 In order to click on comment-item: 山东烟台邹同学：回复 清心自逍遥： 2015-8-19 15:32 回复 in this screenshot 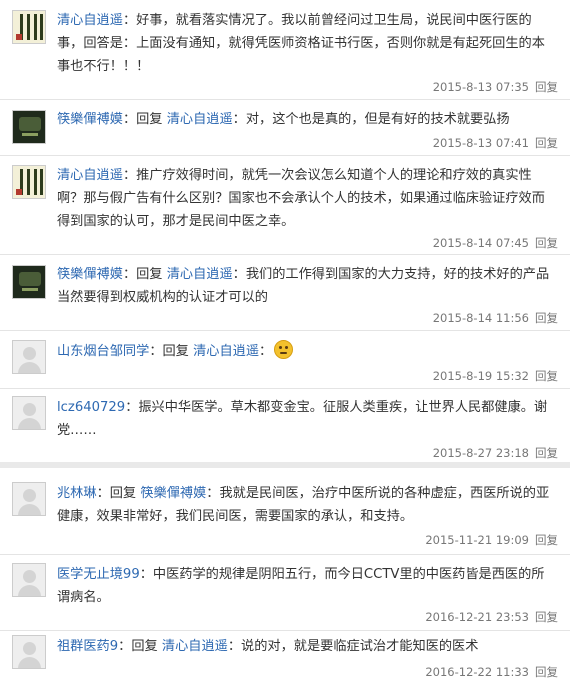, I will do `click(285, 359)`.